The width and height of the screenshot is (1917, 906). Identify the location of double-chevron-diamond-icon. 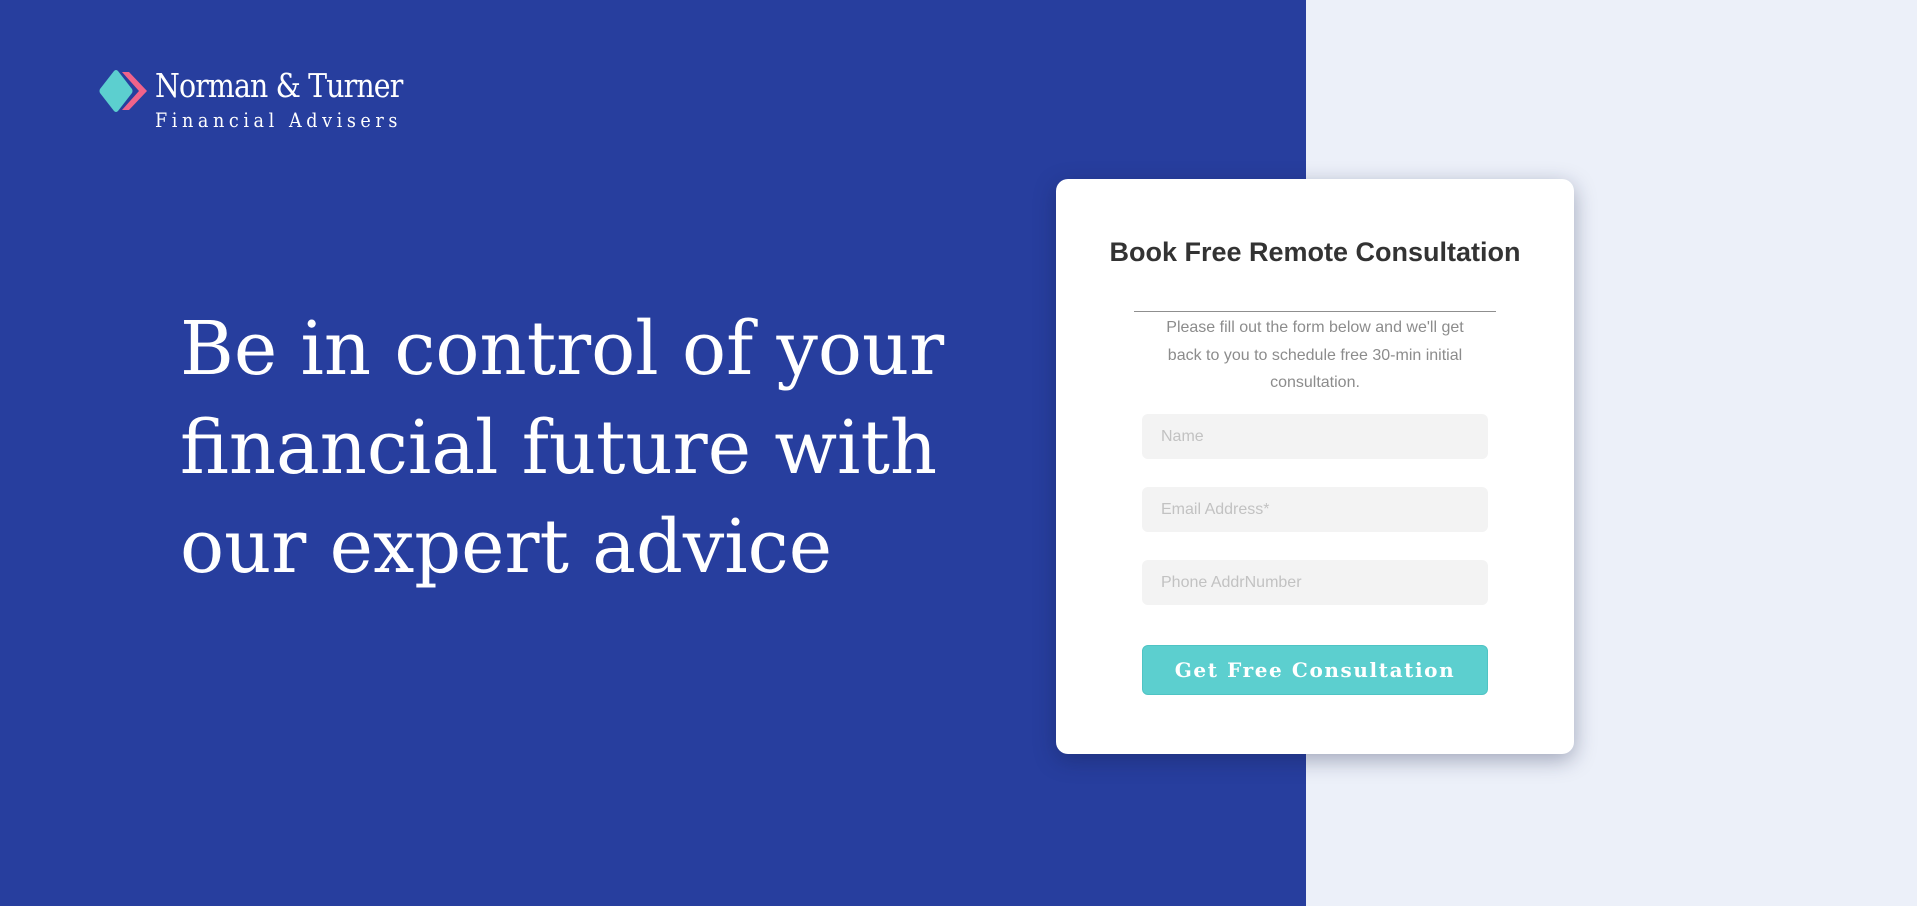
(123, 91).